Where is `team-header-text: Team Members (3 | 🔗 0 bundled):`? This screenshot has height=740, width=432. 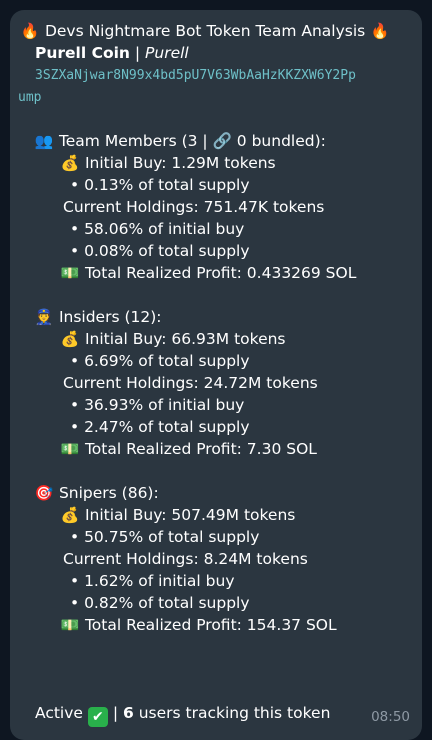
team-header-text: Team Members (3 | 🔗 0 bundled): is located at coordinates (192, 141).